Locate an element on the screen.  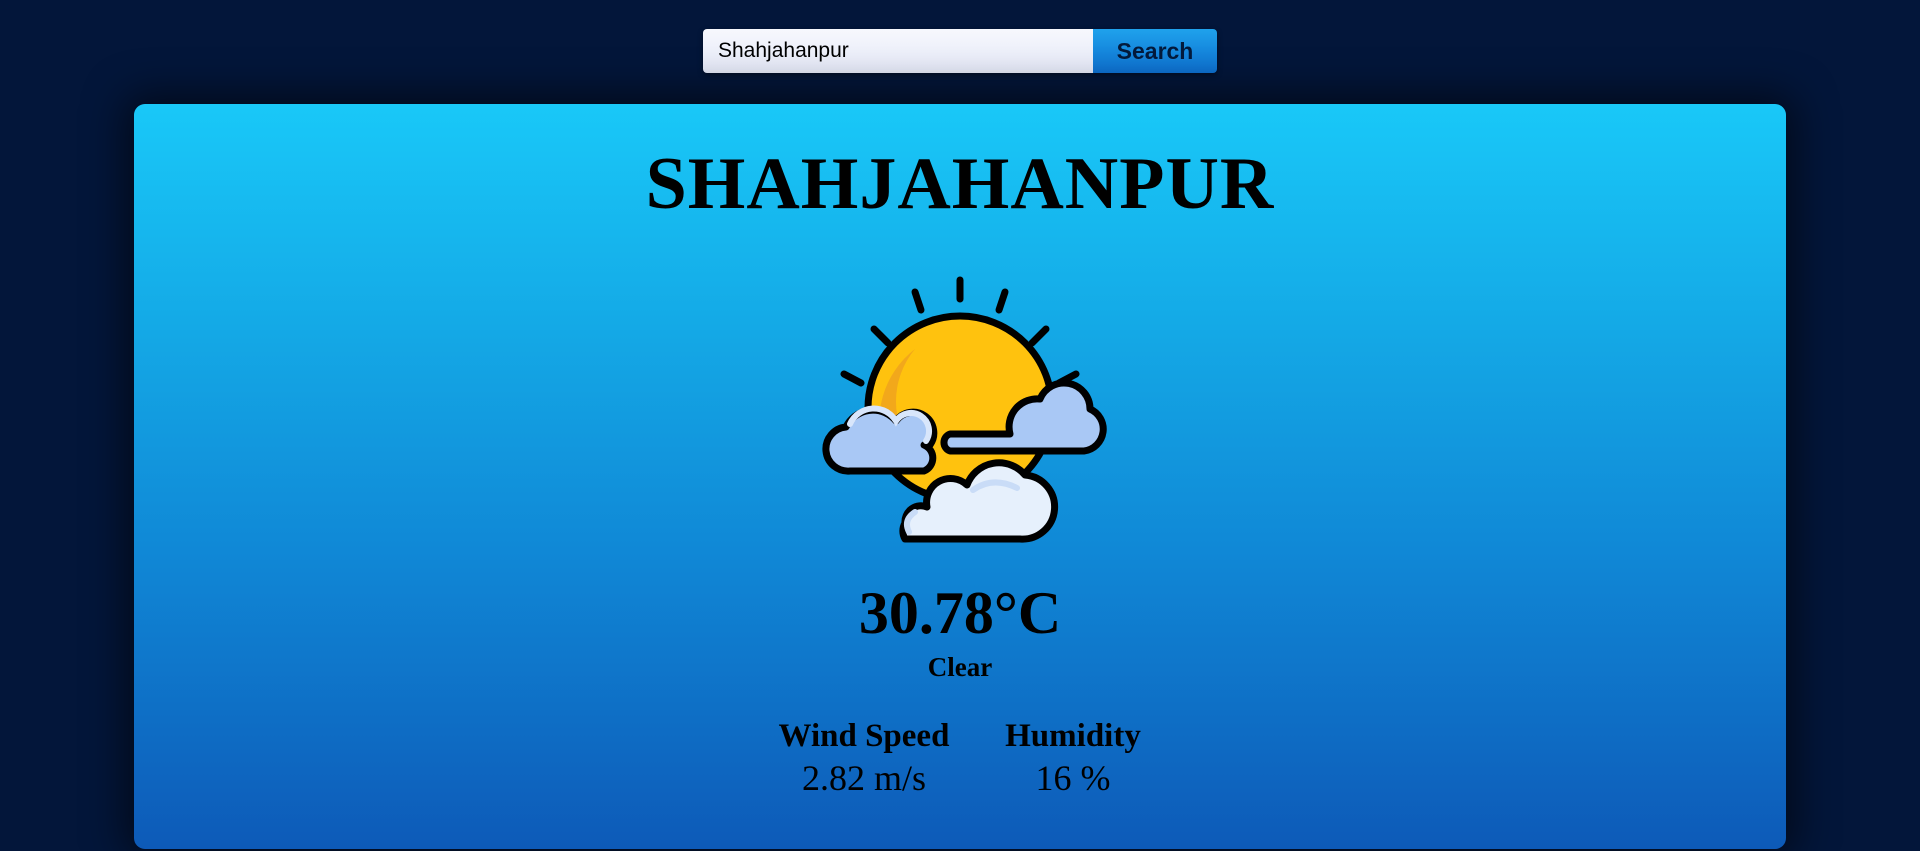
wind-speed-value: 2.82 m/s is located at coordinates (863, 778).